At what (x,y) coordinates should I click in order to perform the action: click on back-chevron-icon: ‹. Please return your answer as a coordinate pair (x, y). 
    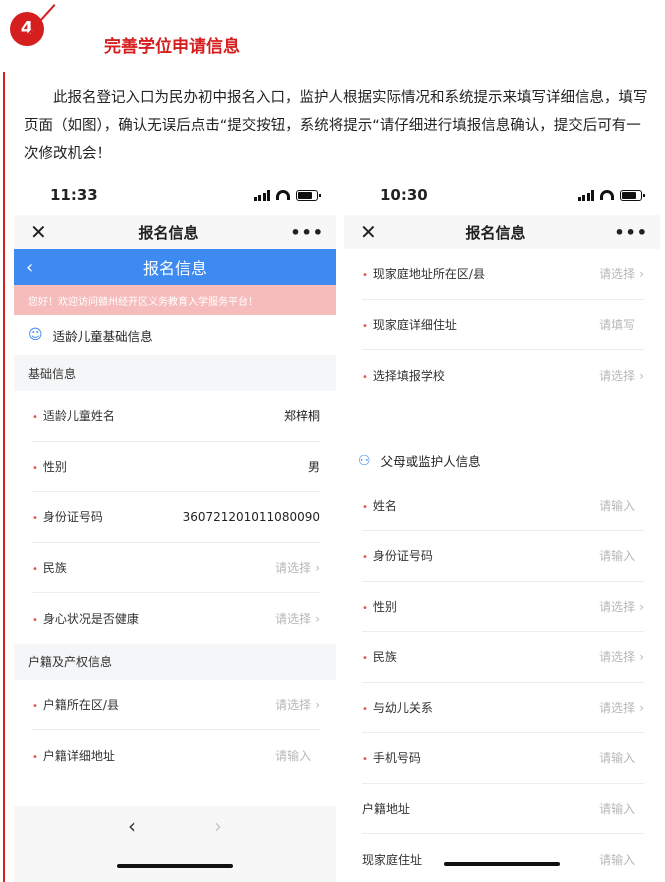
    Looking at the image, I should click on (29, 267).